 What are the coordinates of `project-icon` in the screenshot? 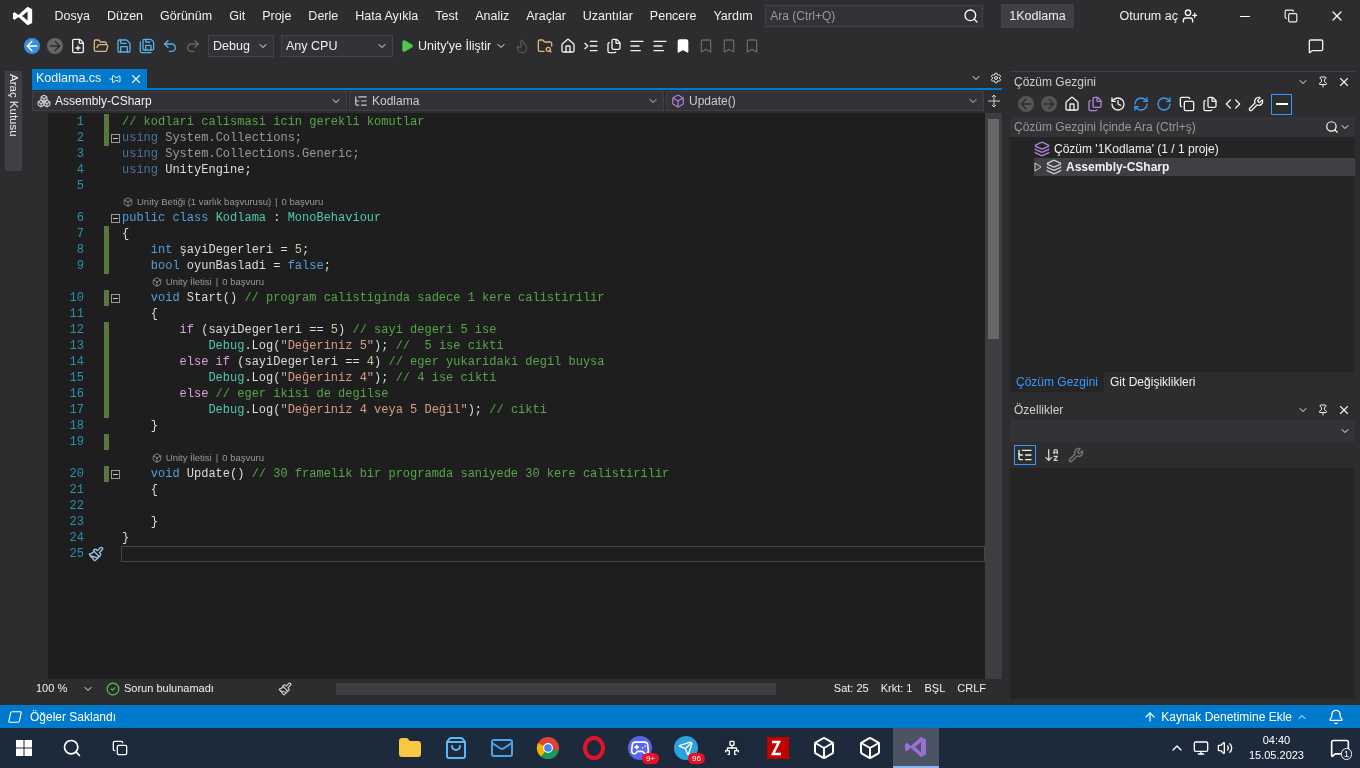 It's located at (44, 101).